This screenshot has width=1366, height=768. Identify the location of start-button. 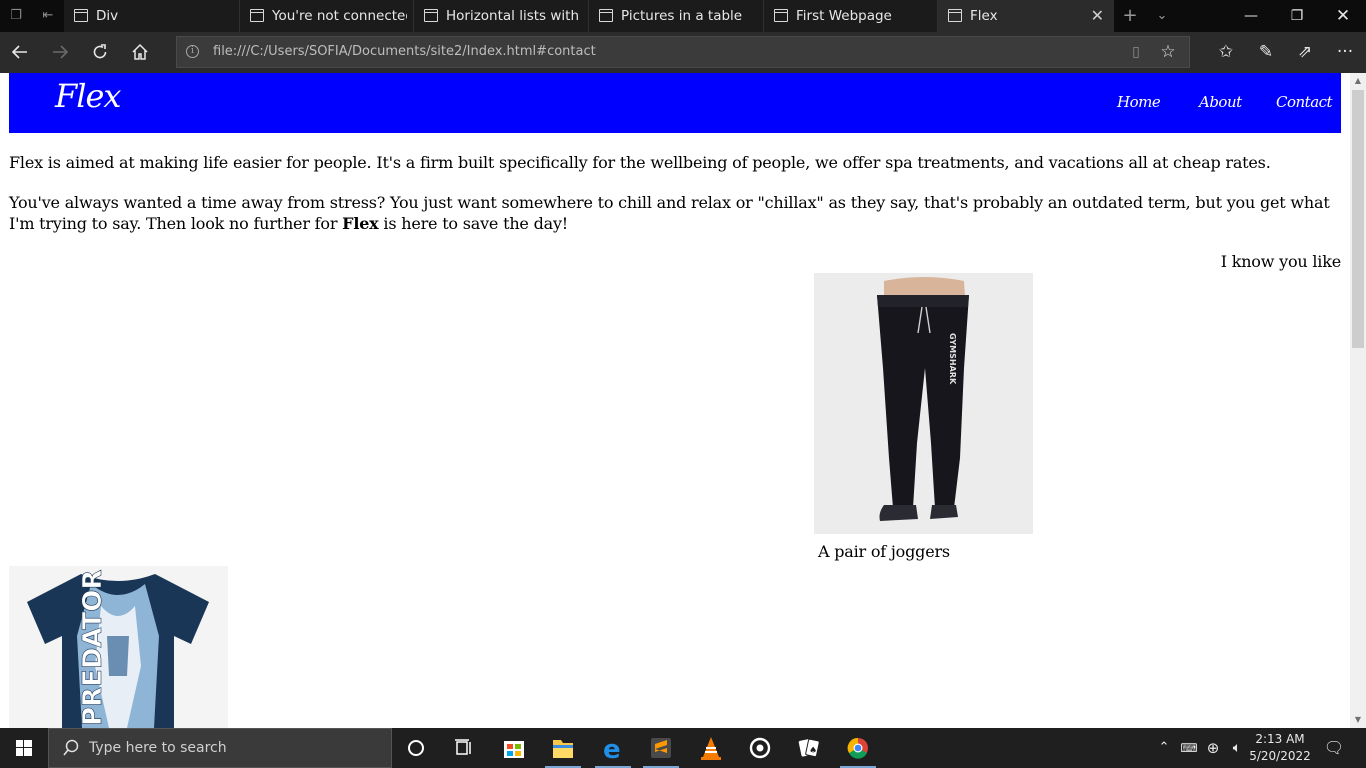
(24, 748).